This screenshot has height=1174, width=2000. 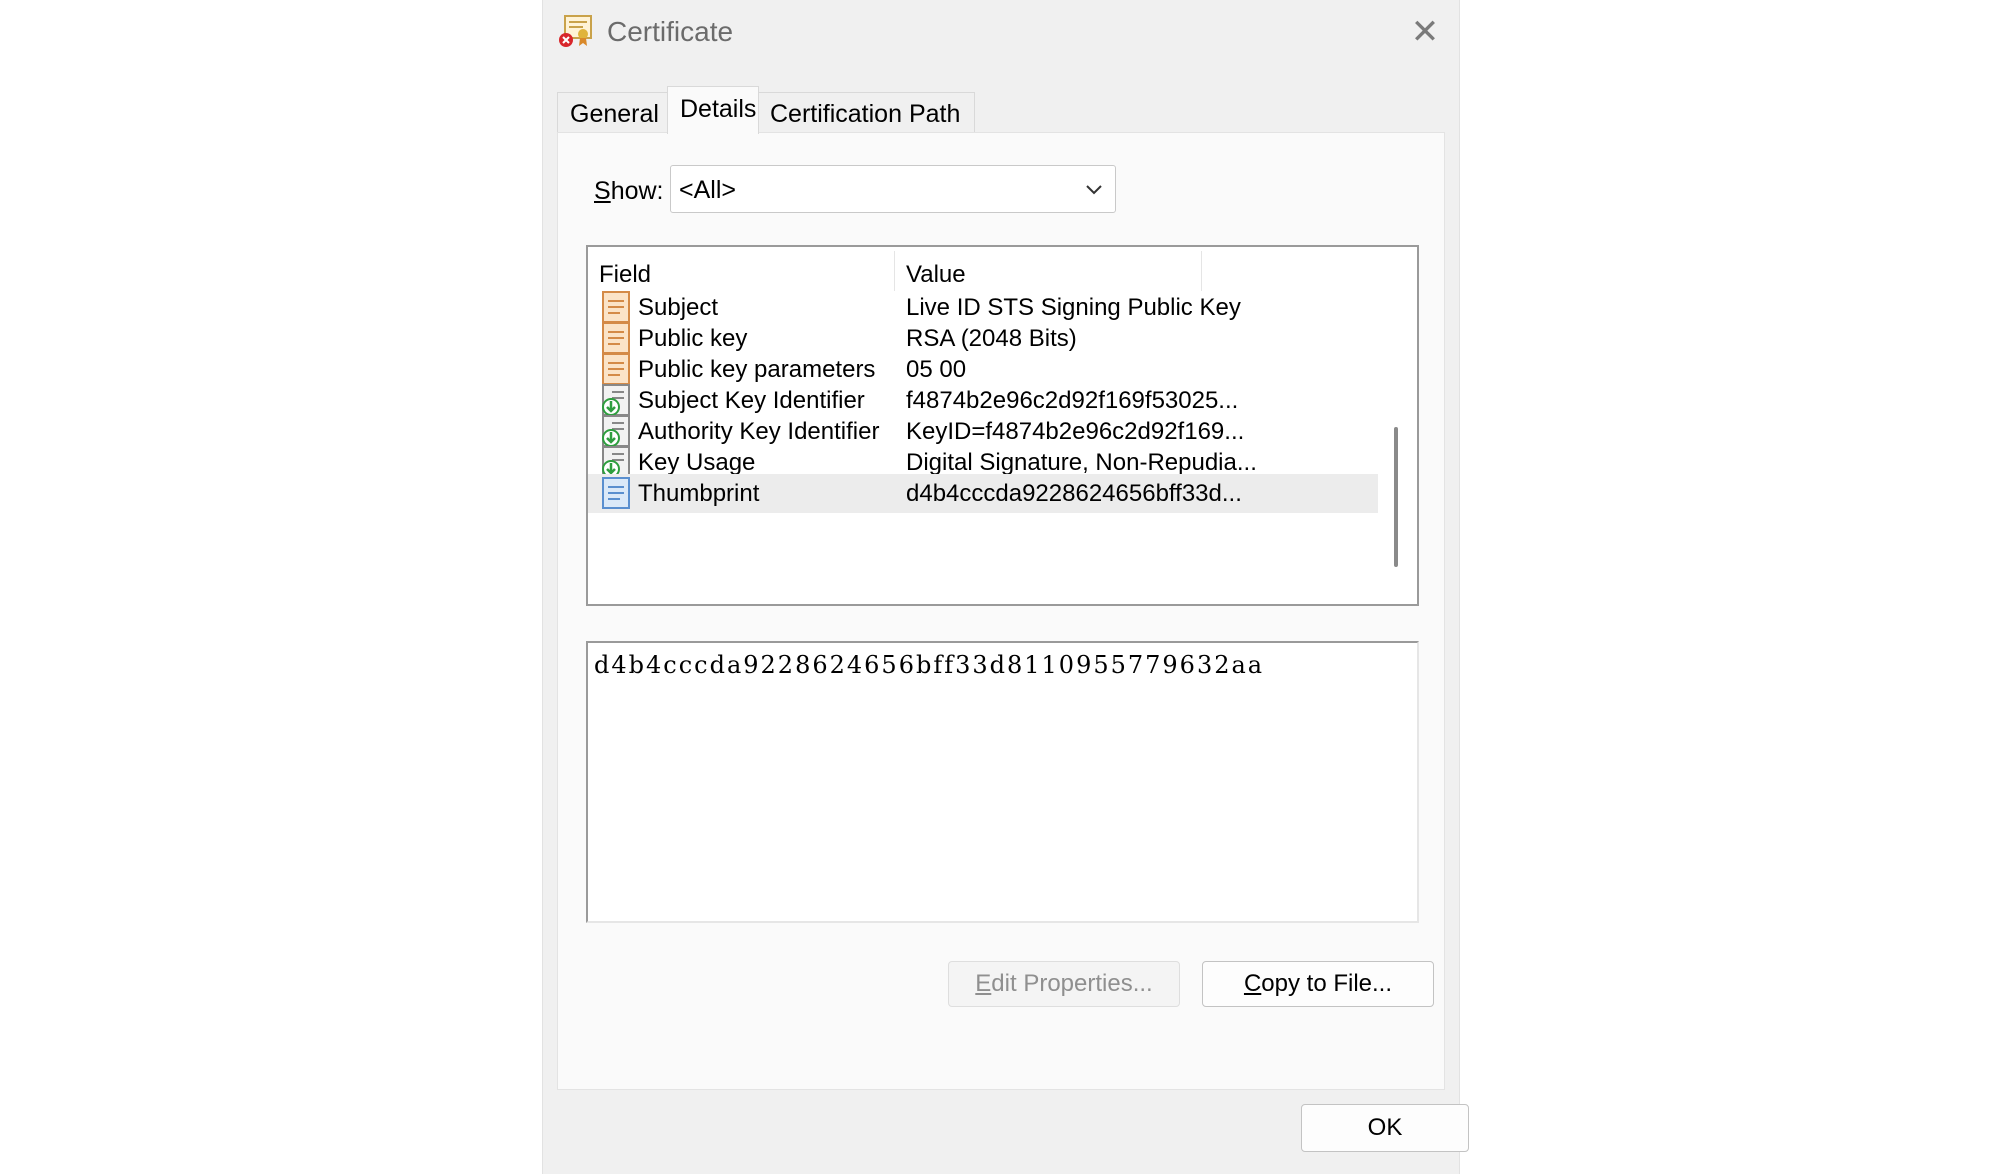 I want to click on title-bar: Certificate ✕, so click(x=1001, y=33).